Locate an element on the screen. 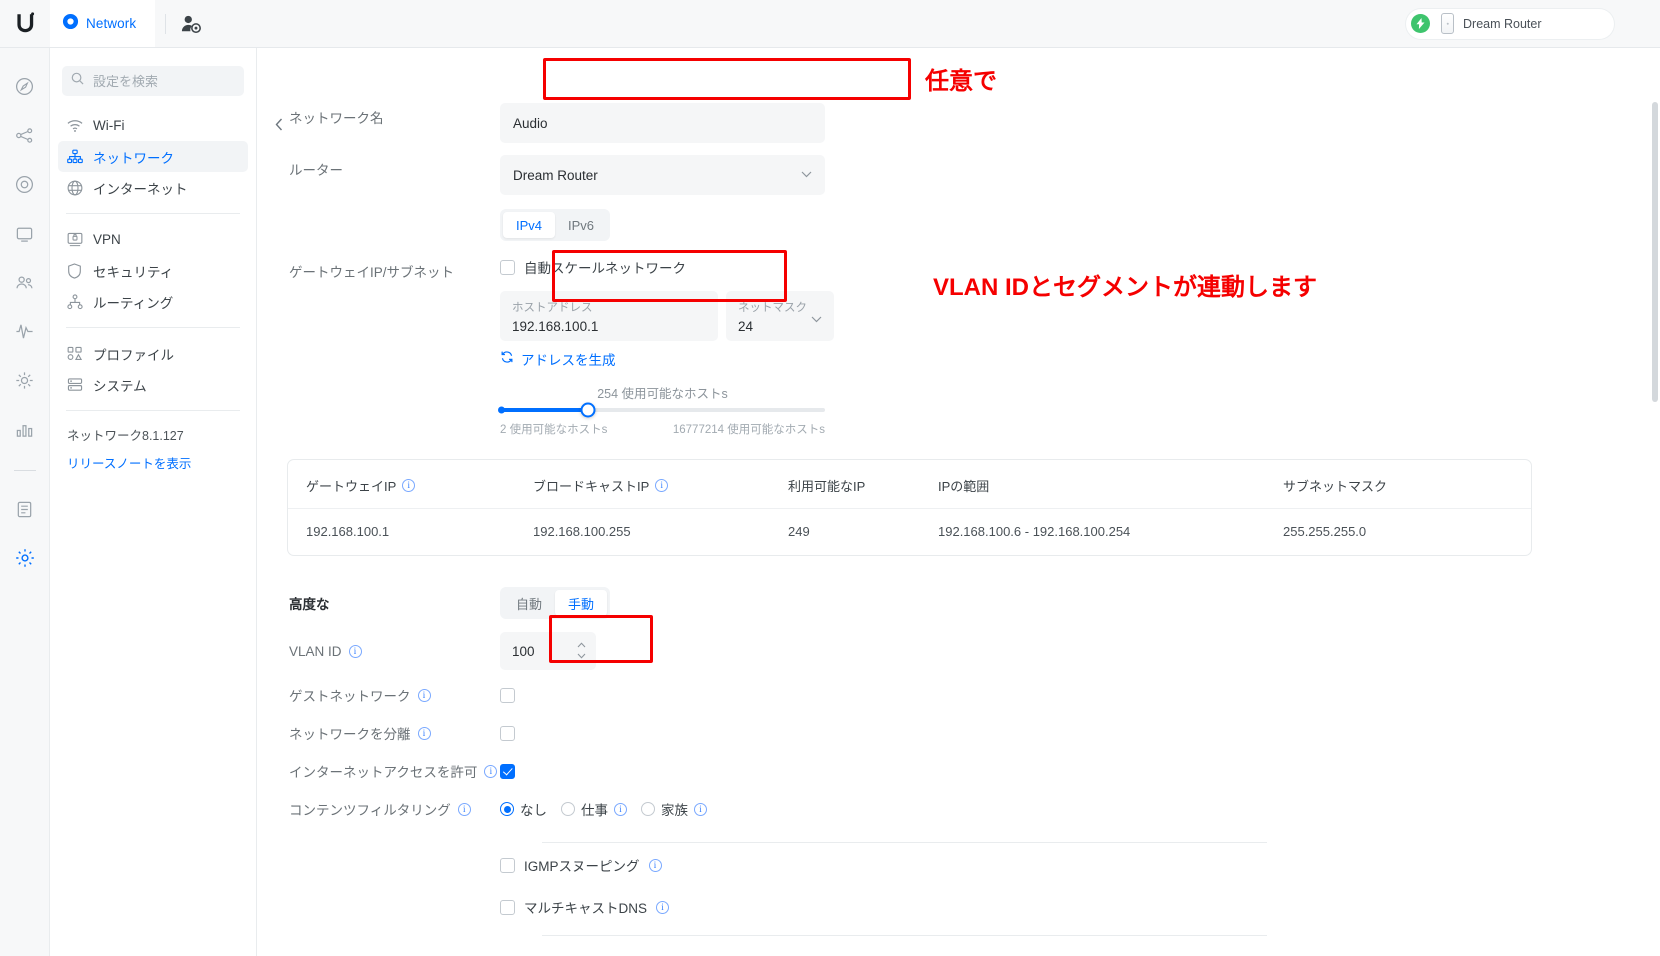 The image size is (1660, 956). igmp-snooping-row: IGMPスヌーピング i is located at coordinates (581, 865).